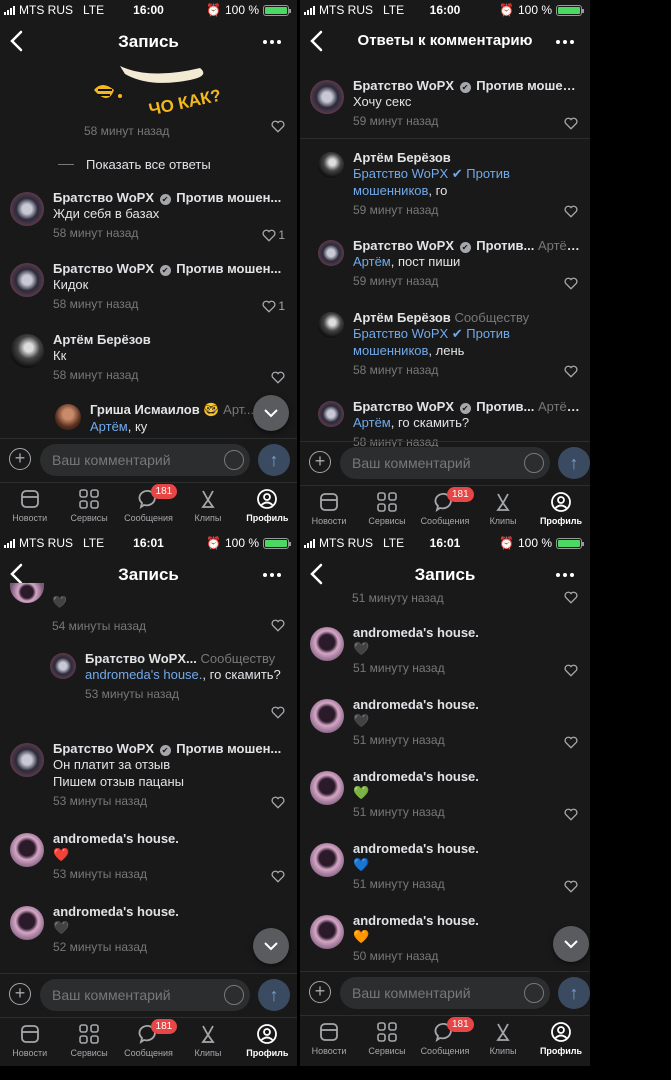 Image resolution: width=671 pixels, height=1080 pixels. Describe the element at coordinates (186, 658) in the screenshot. I see `author-name: Братство WoPX... Сообществу` at that location.